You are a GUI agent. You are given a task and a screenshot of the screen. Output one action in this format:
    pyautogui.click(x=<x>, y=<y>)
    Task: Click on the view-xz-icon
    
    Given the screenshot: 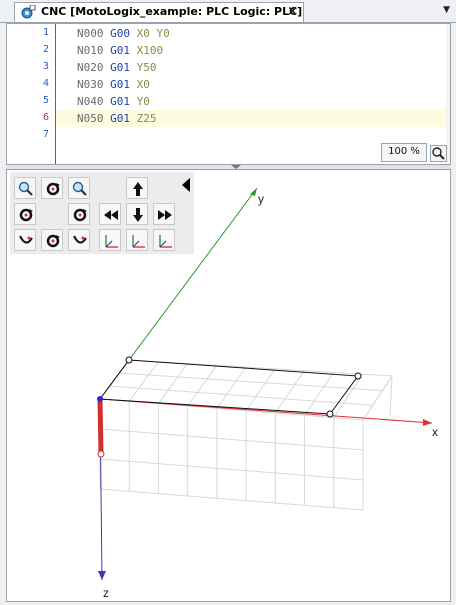 What is the action you would take?
    pyautogui.click(x=138, y=241)
    